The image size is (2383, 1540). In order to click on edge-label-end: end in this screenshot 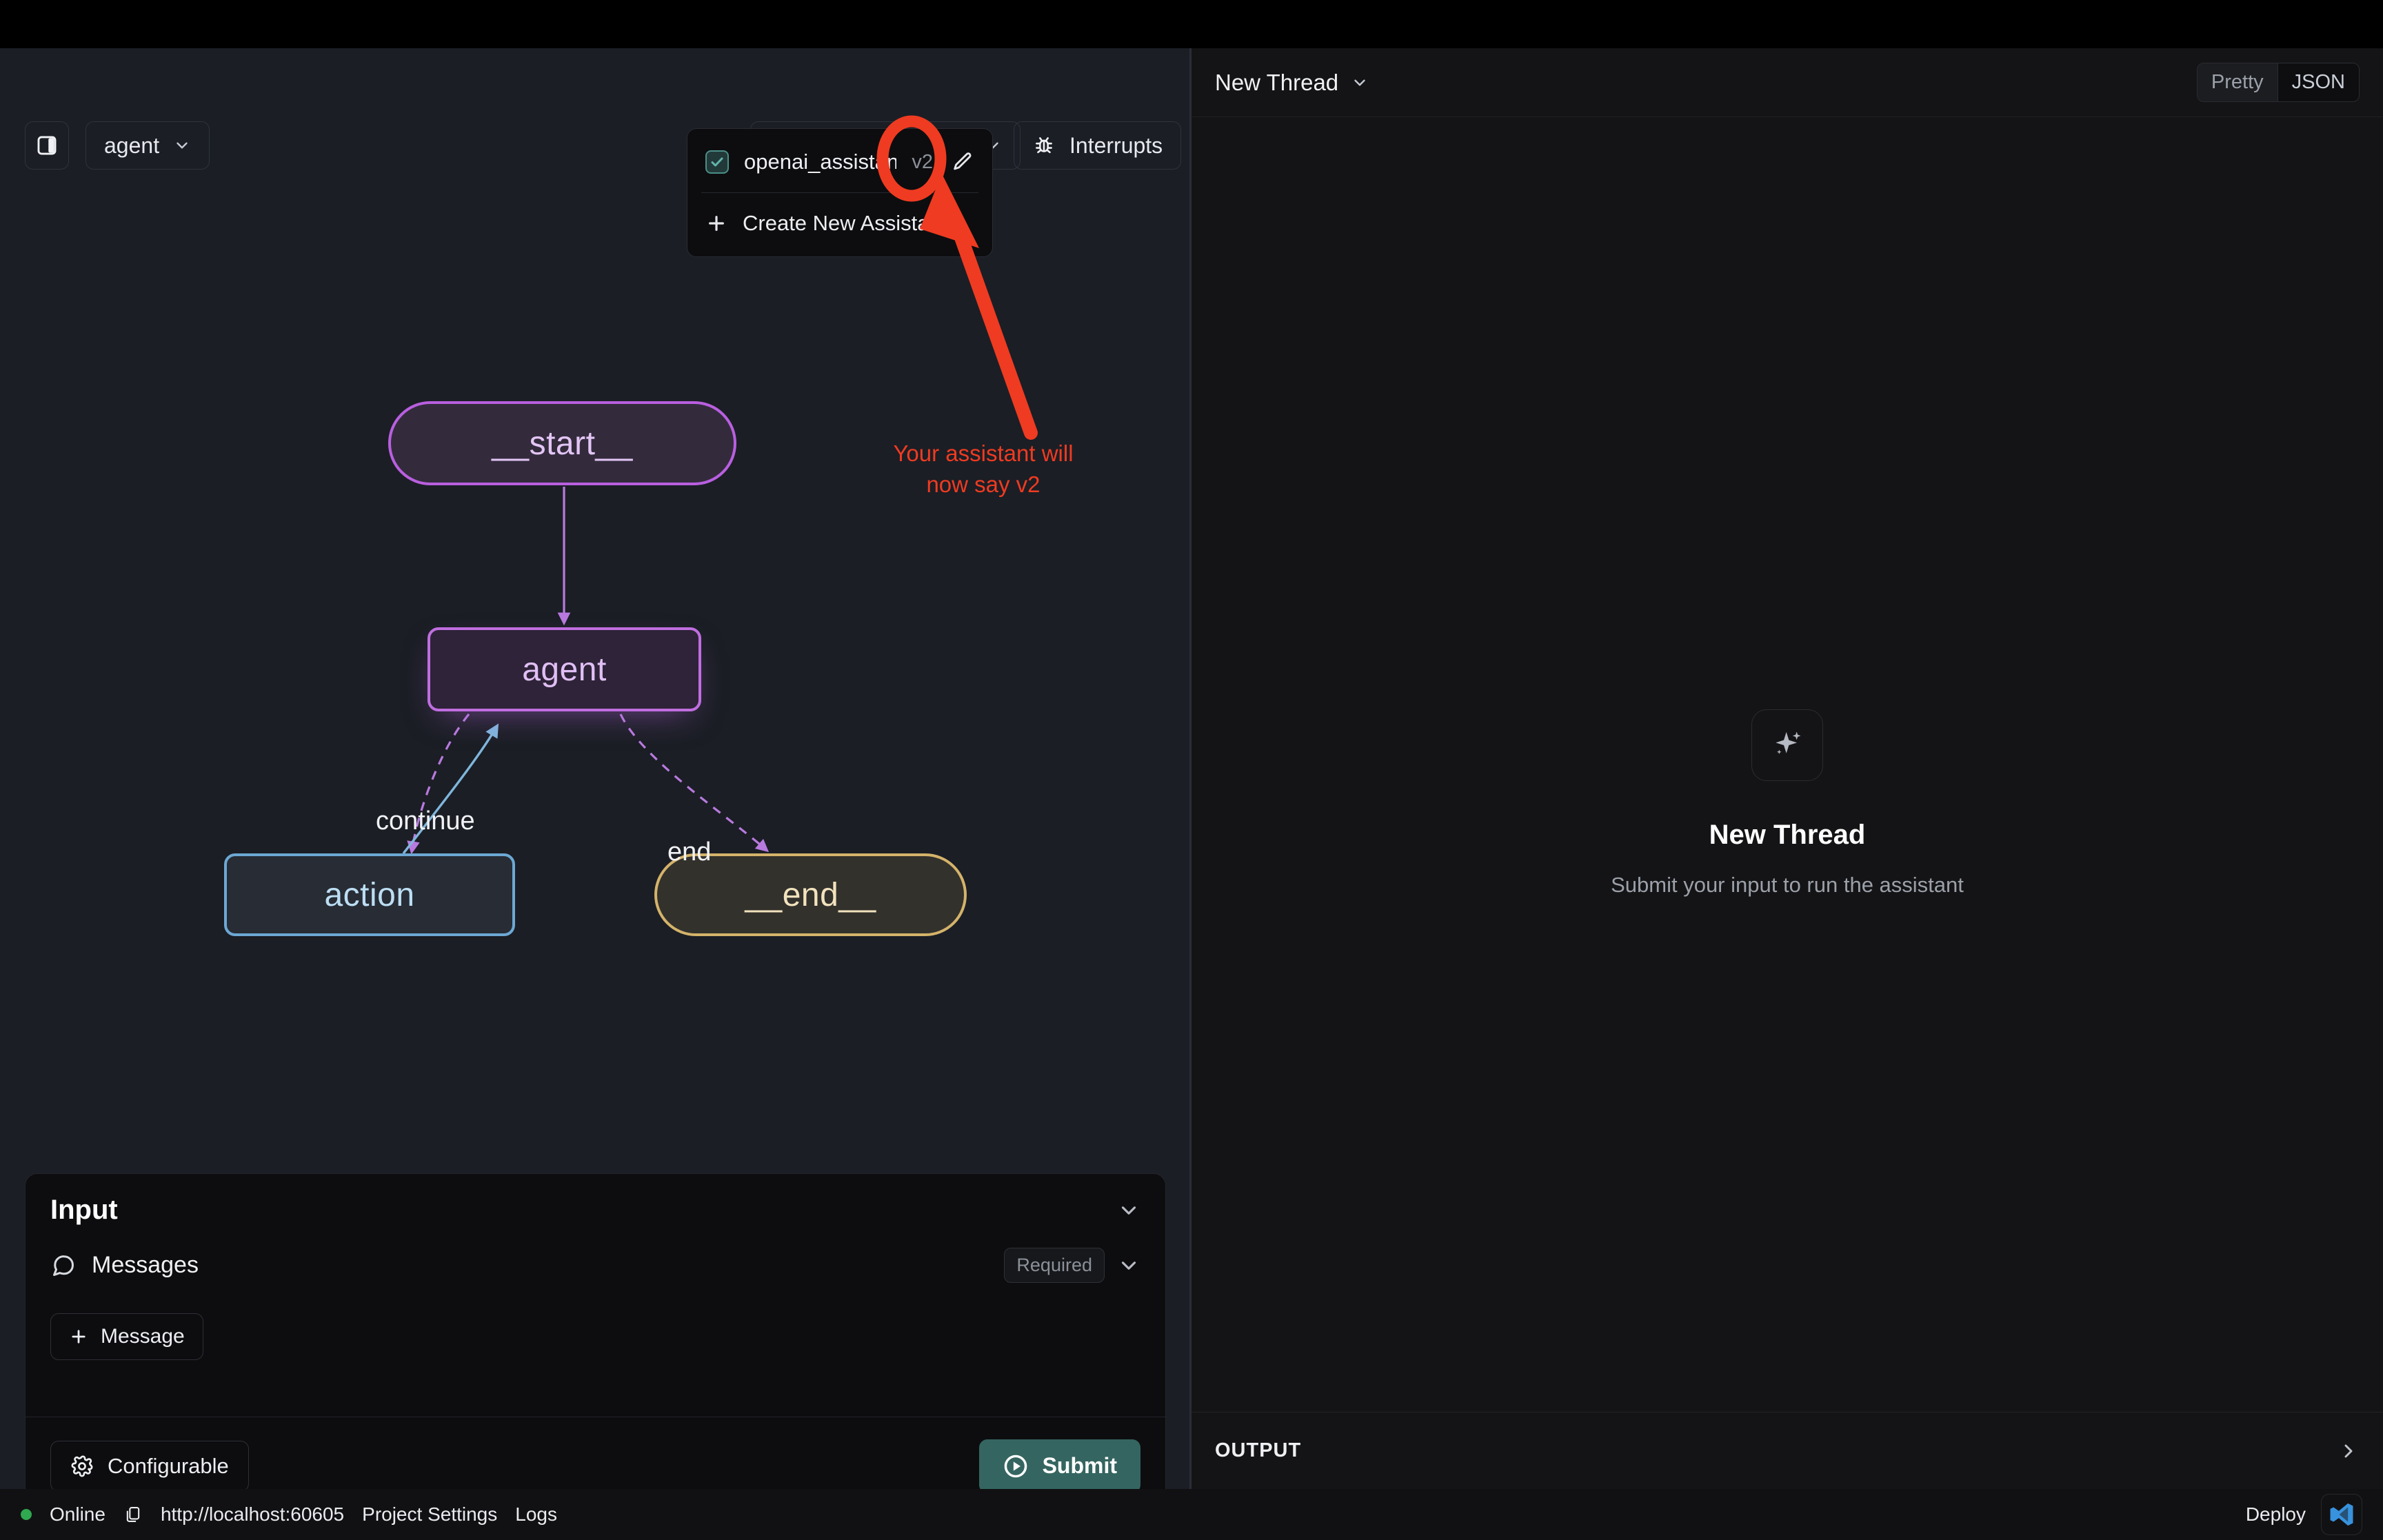, I will do `click(689, 853)`.